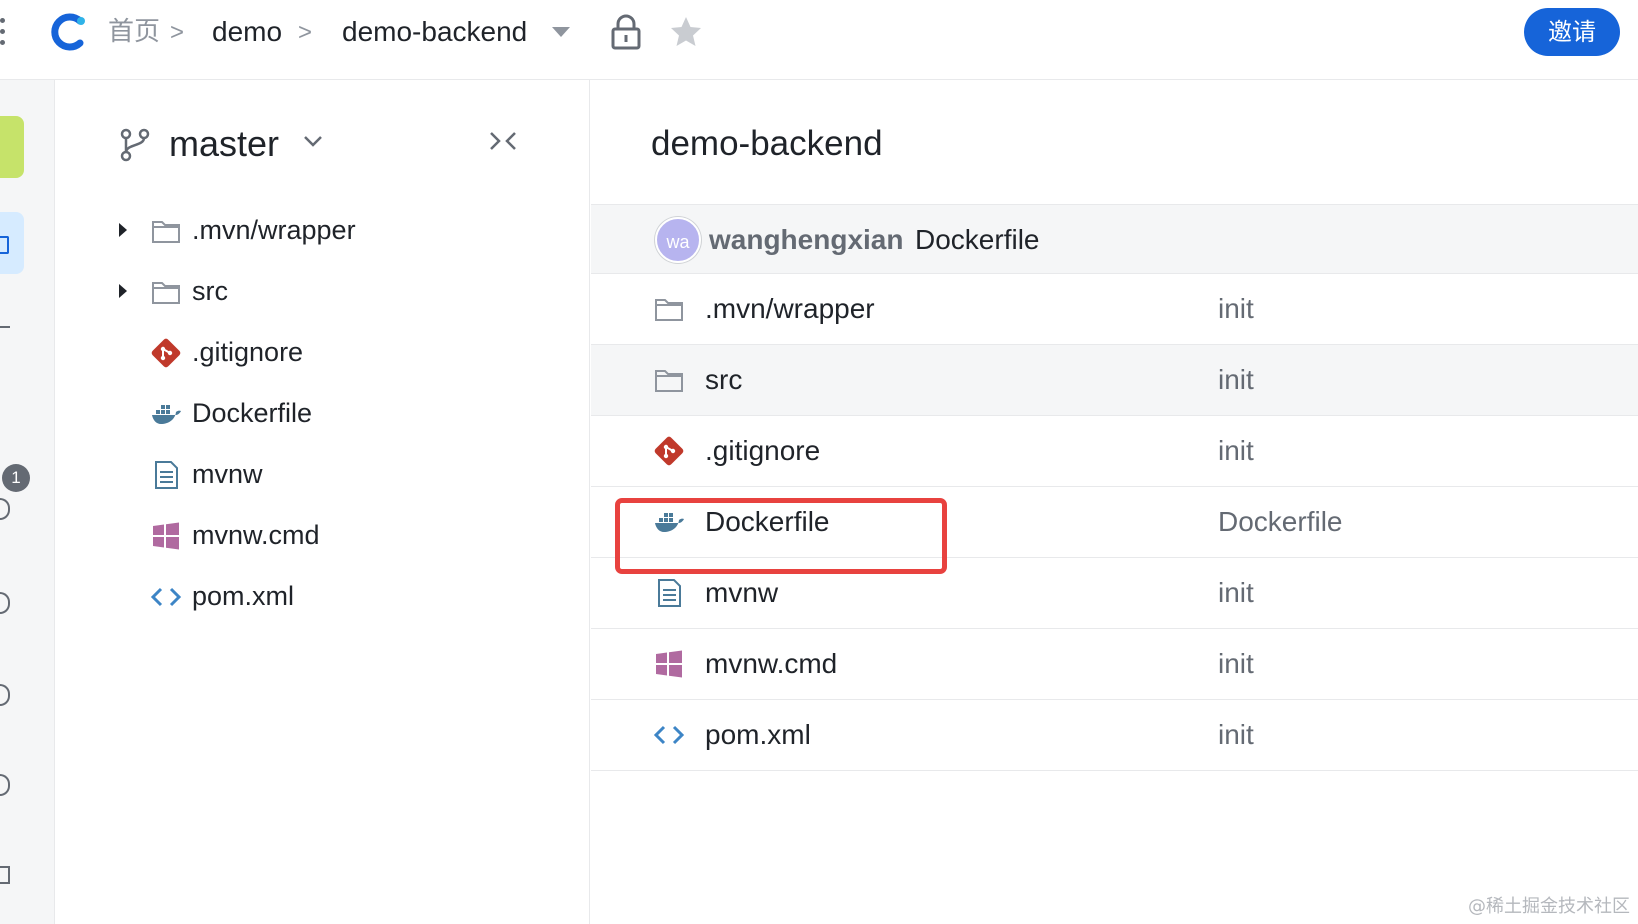  Describe the element at coordinates (819, 40) in the screenshot. I see `top-bar: 首页 > demo > demo-backend 邀请` at that location.